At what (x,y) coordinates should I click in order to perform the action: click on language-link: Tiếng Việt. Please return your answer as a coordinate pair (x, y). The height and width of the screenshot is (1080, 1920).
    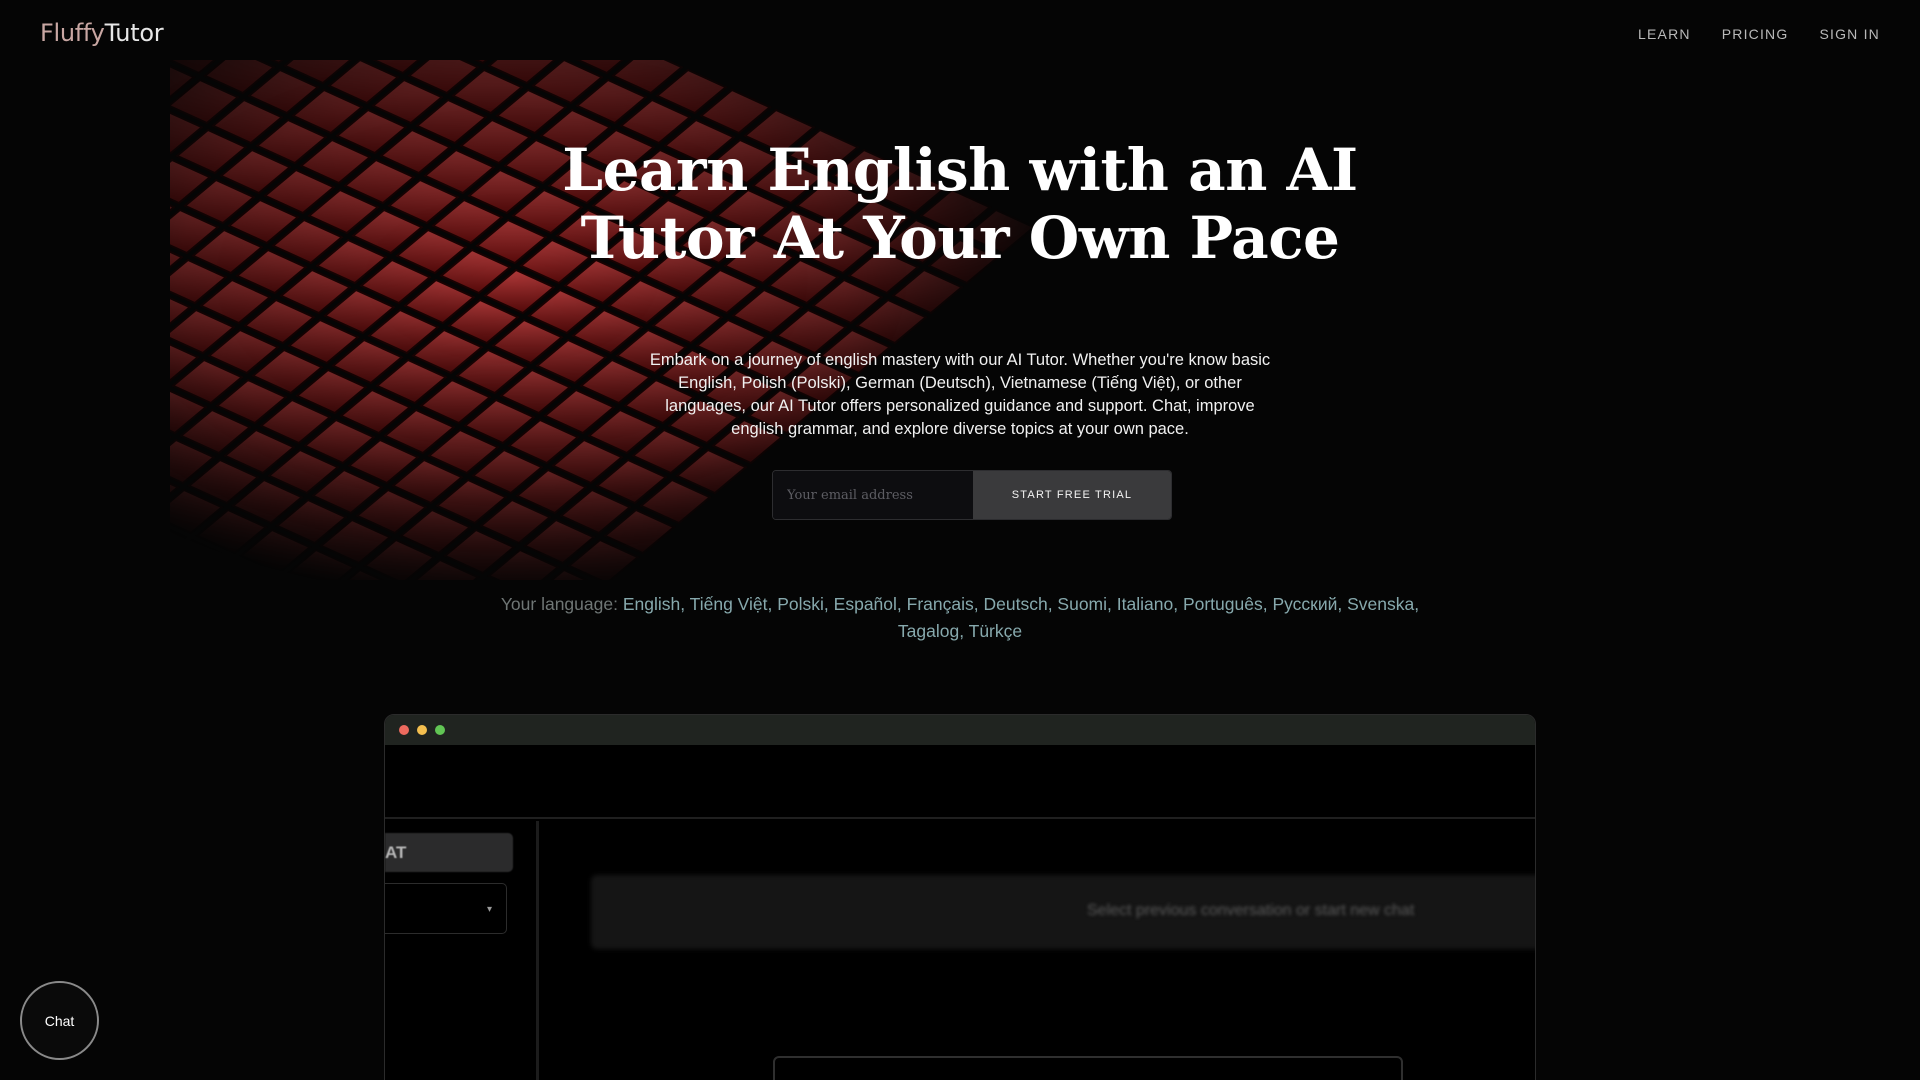
    Looking at the image, I should click on (726, 604).